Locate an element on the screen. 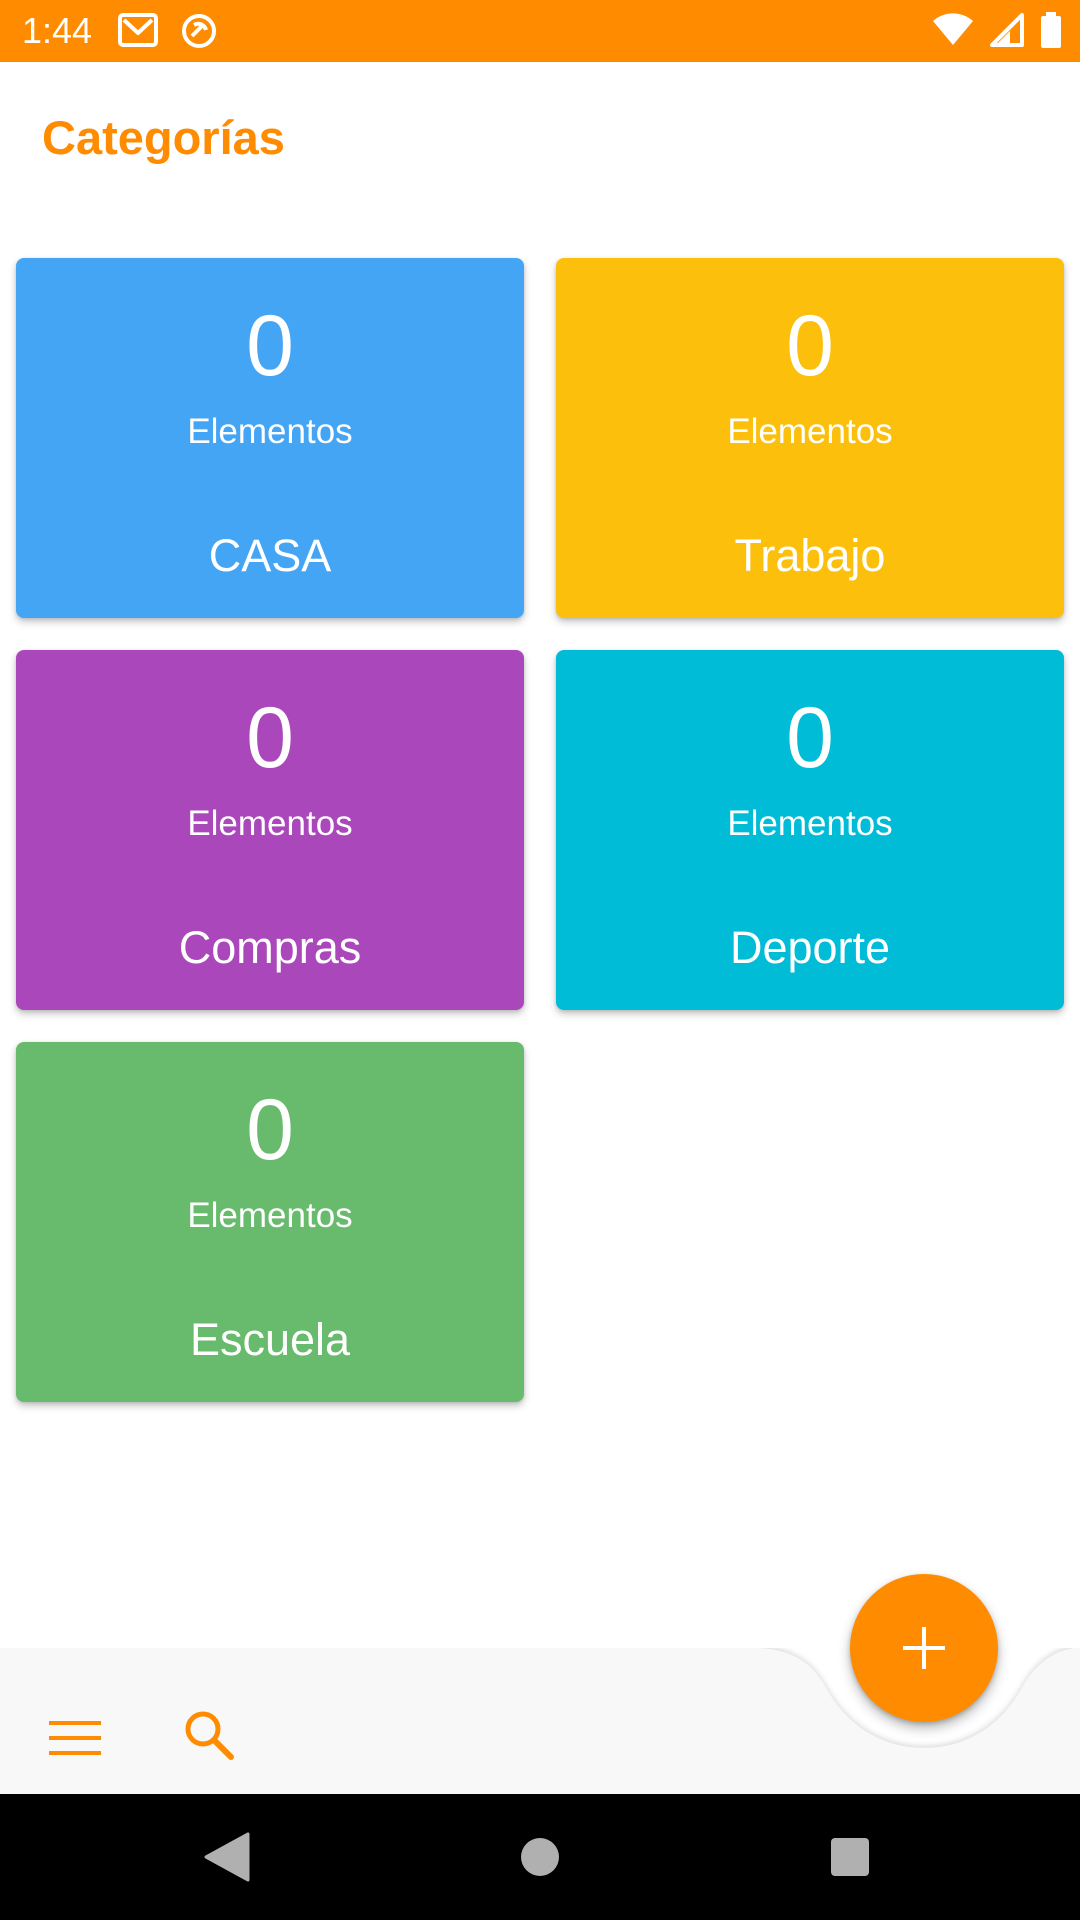 The image size is (1080, 1920). page-title: Categorías is located at coordinates (163, 137).